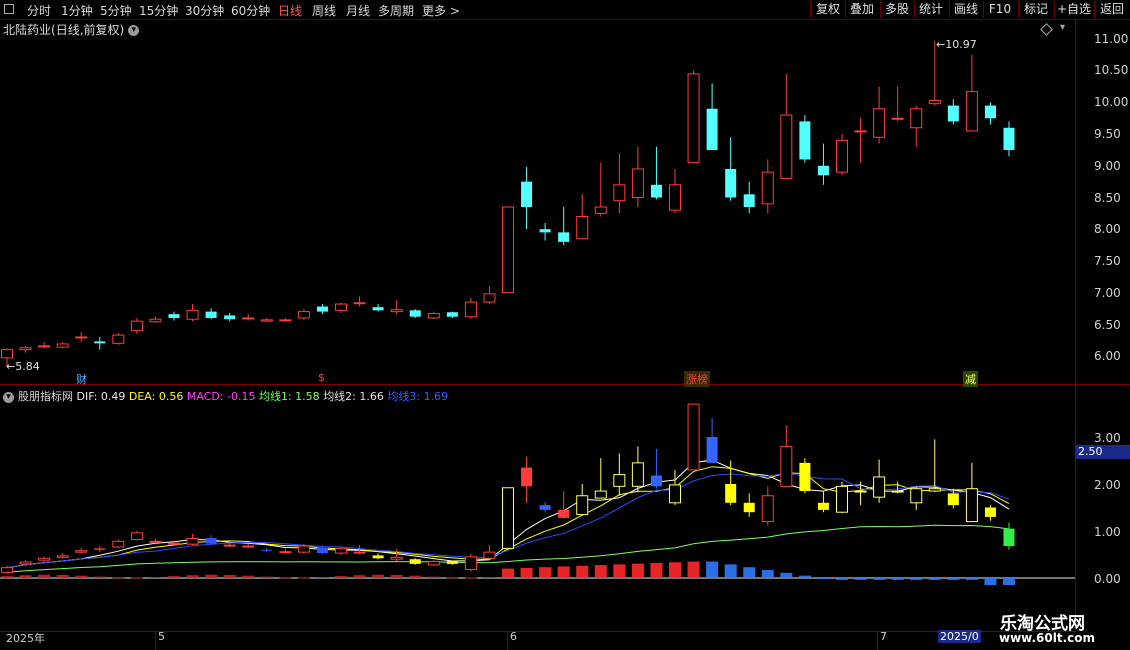 This screenshot has height=650, width=1130. What do you see at coordinates (1075, 325) in the screenshot?
I see `price-axis-divider` at bounding box center [1075, 325].